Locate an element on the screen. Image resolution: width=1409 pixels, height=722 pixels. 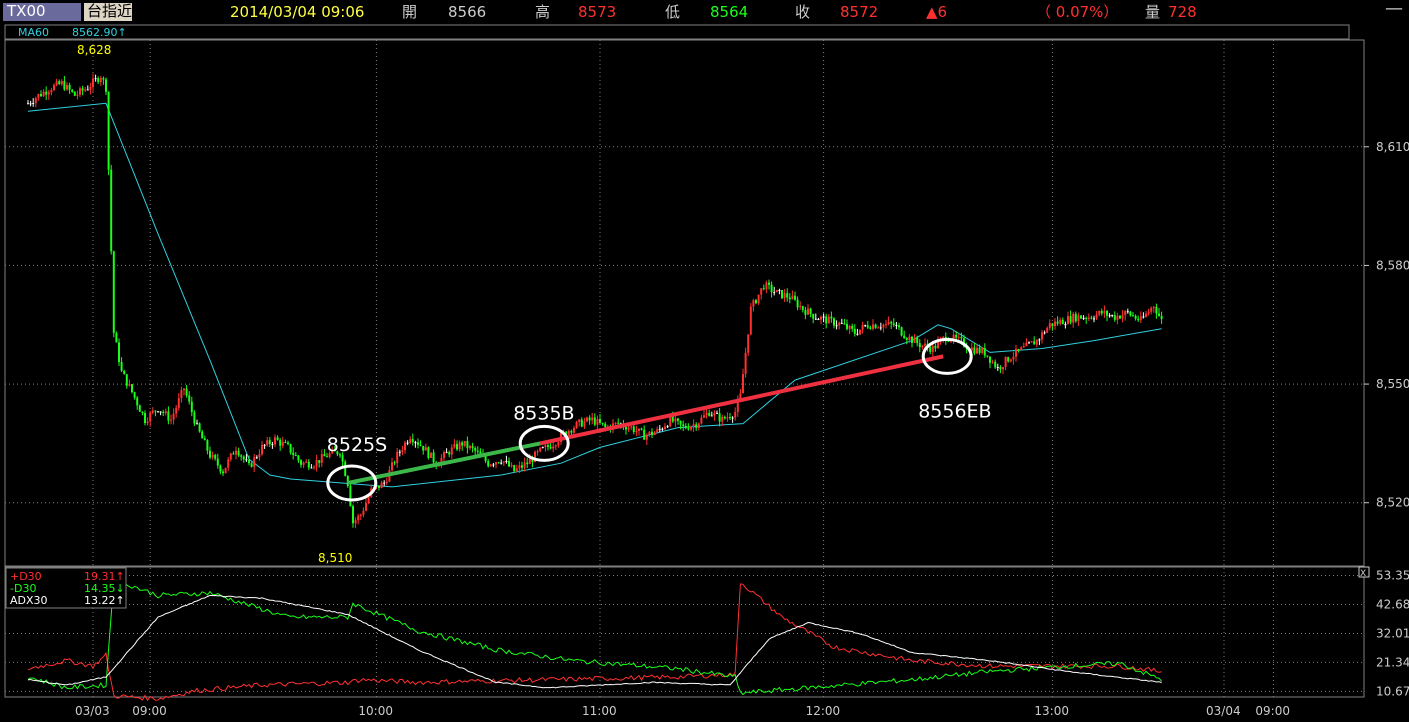
ind-y-tick-label: 10.67 is located at coordinates (1392, 691).